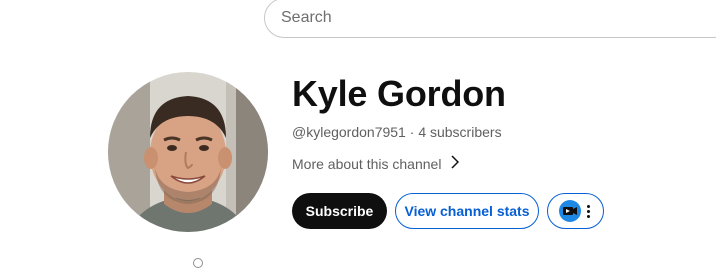  Describe the element at coordinates (570, 211) in the screenshot. I see `extension-logo-icon` at that location.